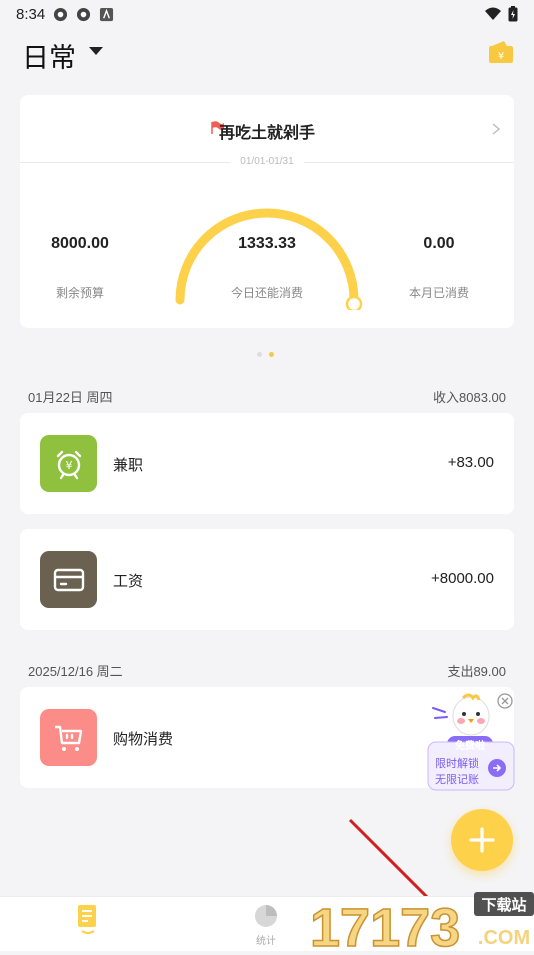  What do you see at coordinates (493, 13) in the screenshot?
I see `wifi-icon` at bounding box center [493, 13].